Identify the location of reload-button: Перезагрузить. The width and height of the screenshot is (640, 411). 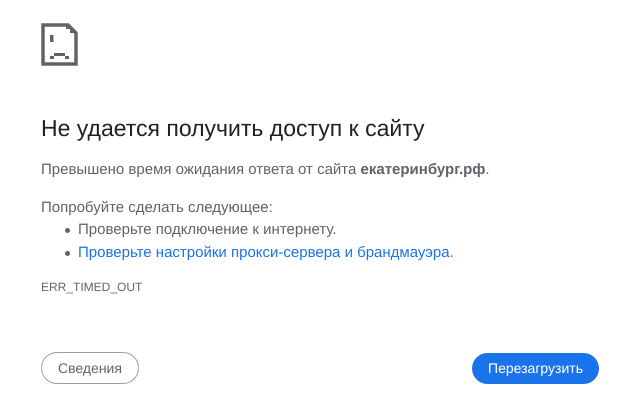
(535, 368).